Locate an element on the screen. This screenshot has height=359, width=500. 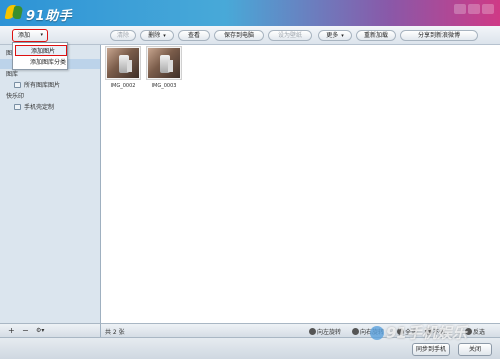
delete-button: 删除 ▾ is located at coordinates (157, 35).